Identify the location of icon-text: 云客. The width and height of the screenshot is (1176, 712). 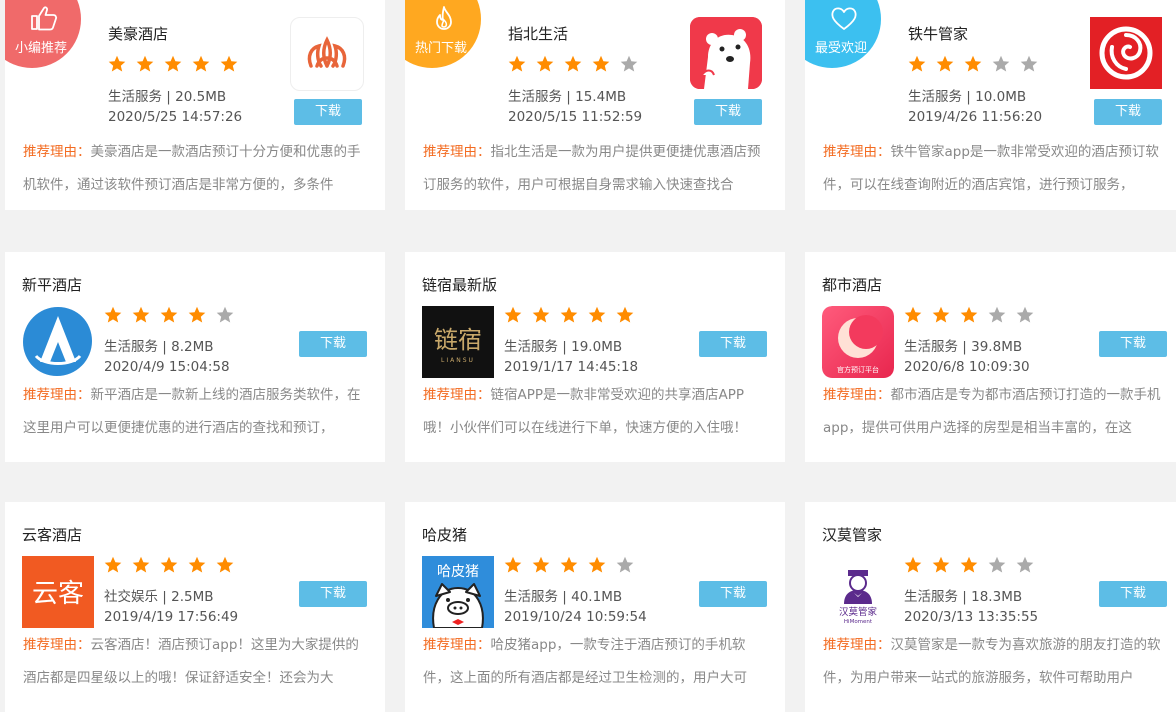
(58, 594).